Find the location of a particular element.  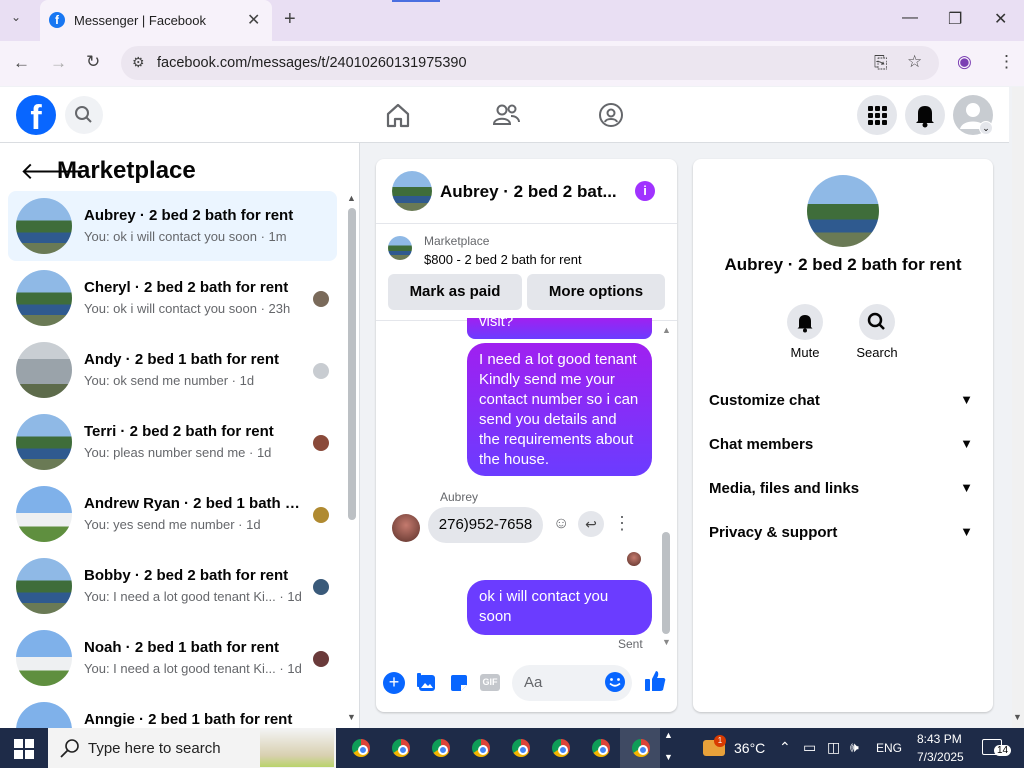

reload-icon: ↻ is located at coordinates (93, 62).